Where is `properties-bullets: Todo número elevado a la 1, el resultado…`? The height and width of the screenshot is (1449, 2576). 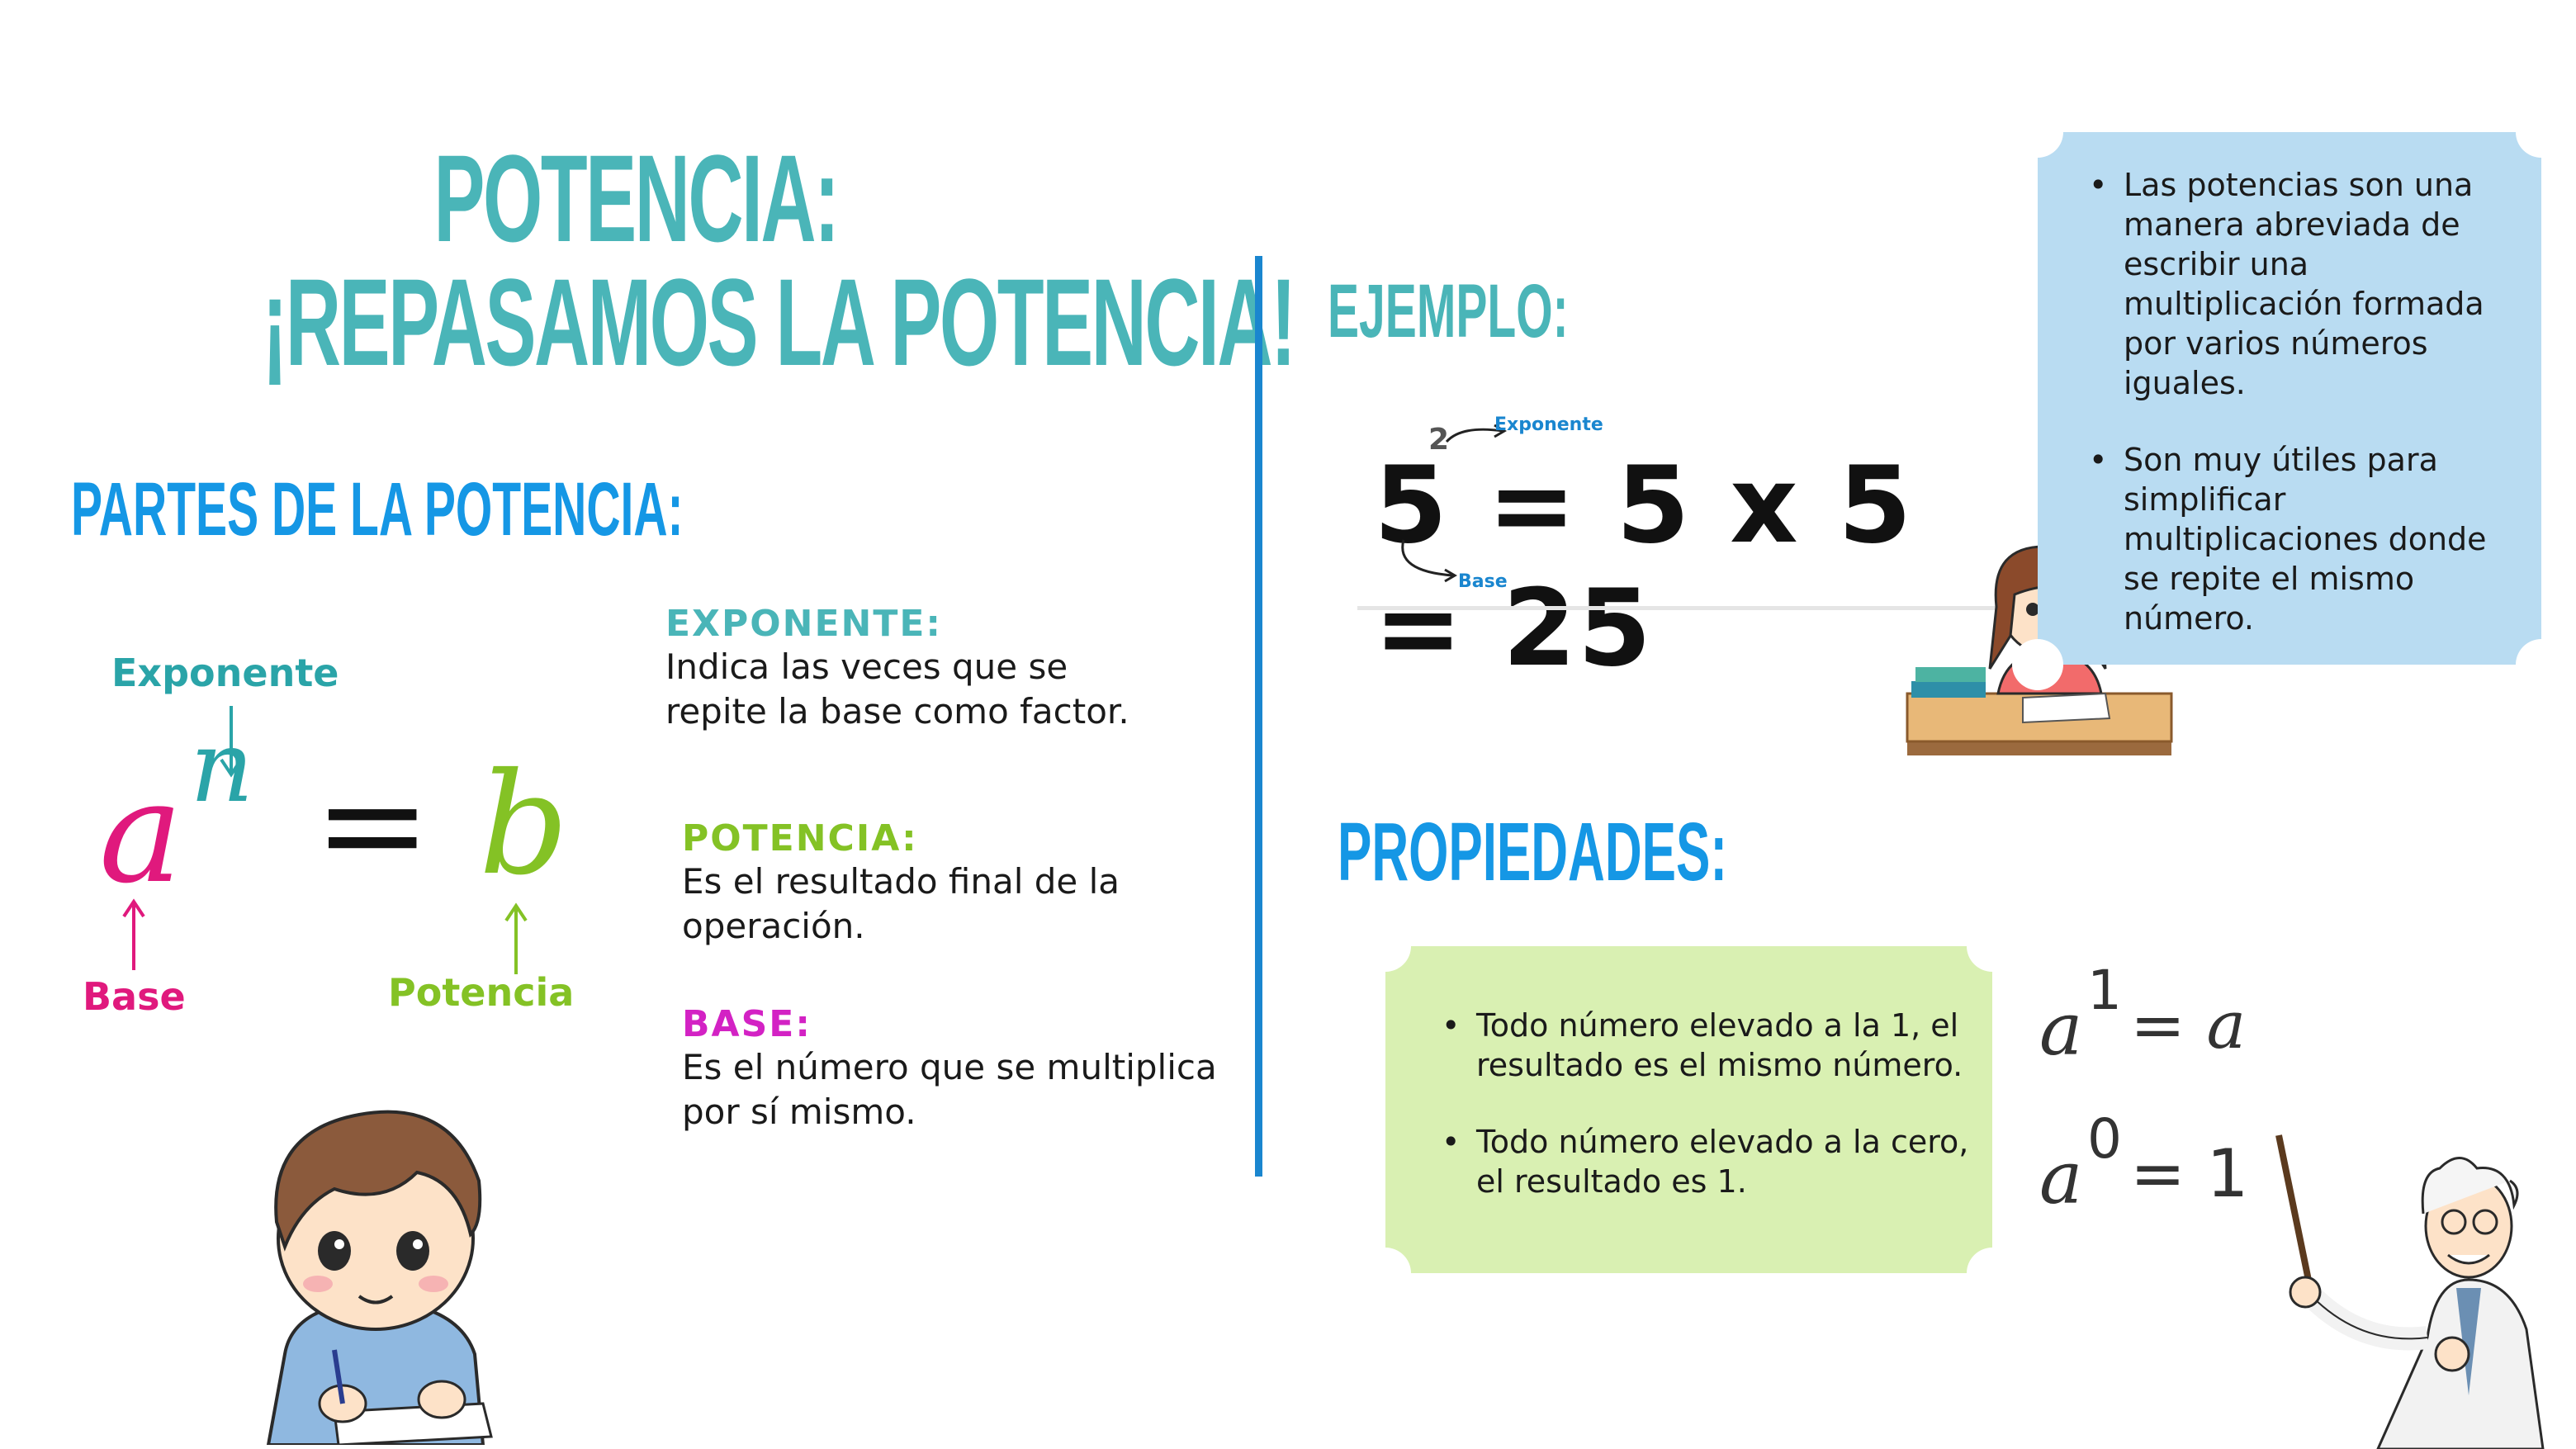
properties-bullets: Todo número elevado a la 1, el resultado… is located at coordinates (1706, 1103).